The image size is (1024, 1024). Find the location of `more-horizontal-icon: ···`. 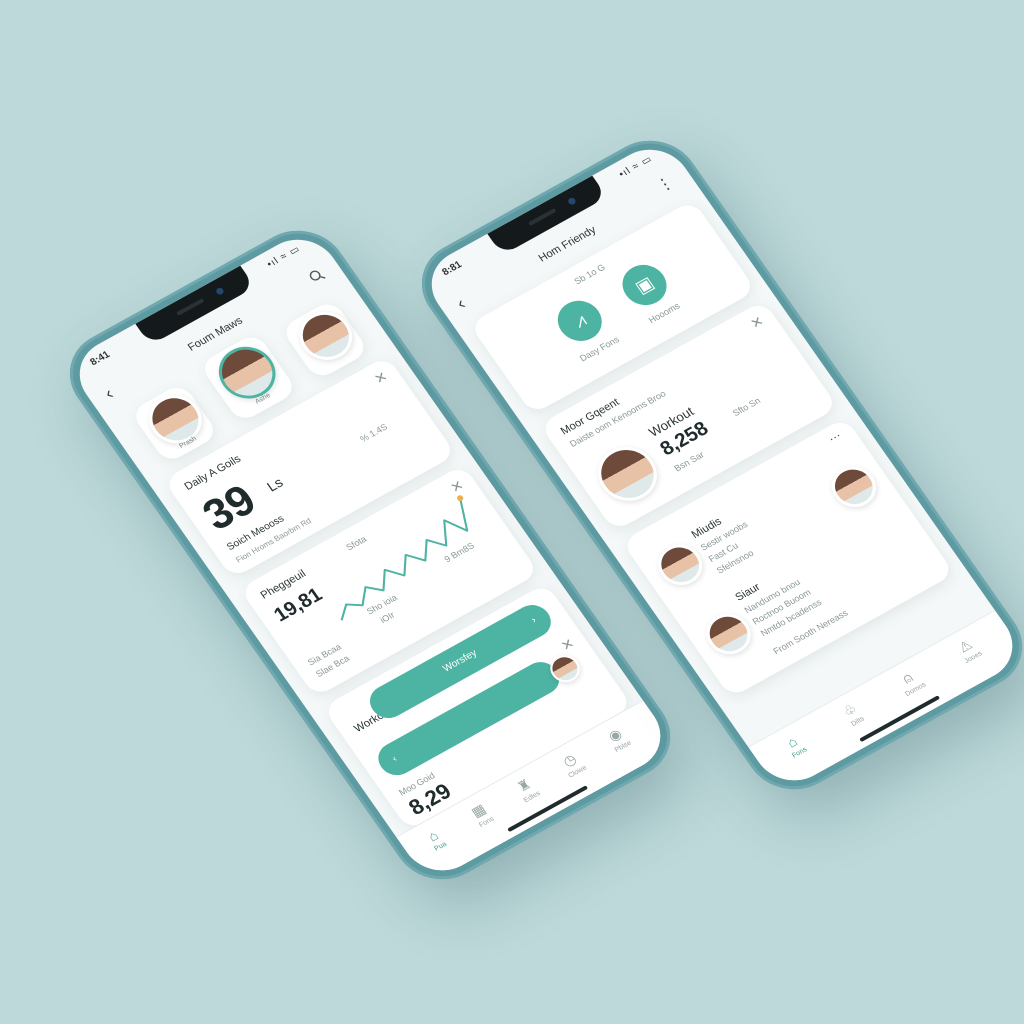

more-horizontal-icon: ··· is located at coordinates (834, 436).